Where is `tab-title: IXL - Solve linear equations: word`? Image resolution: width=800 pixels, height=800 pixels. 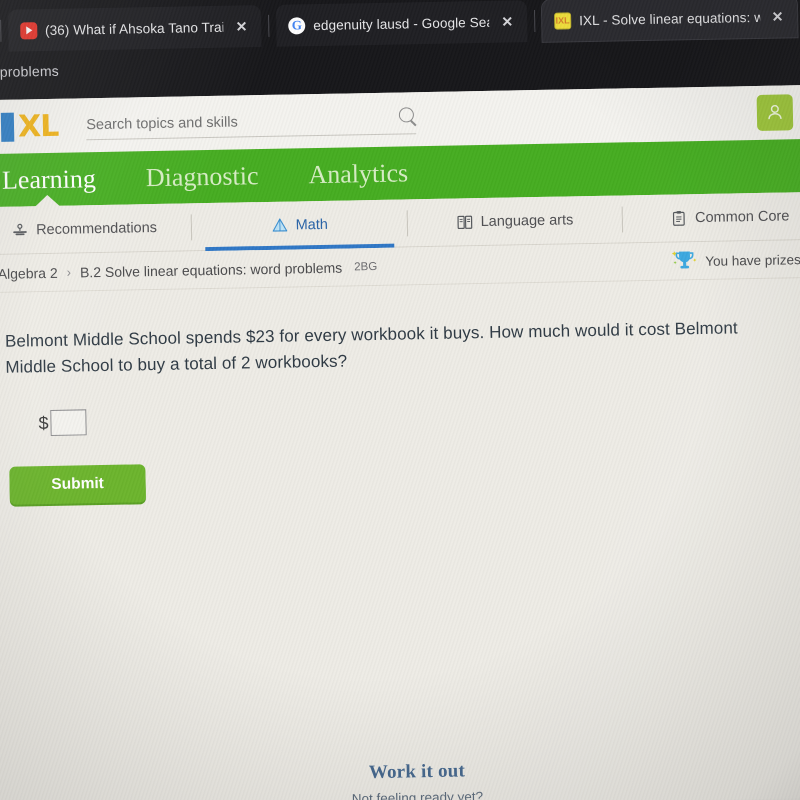 tab-title: IXL - Solve linear equations: word is located at coordinates (669, 18).